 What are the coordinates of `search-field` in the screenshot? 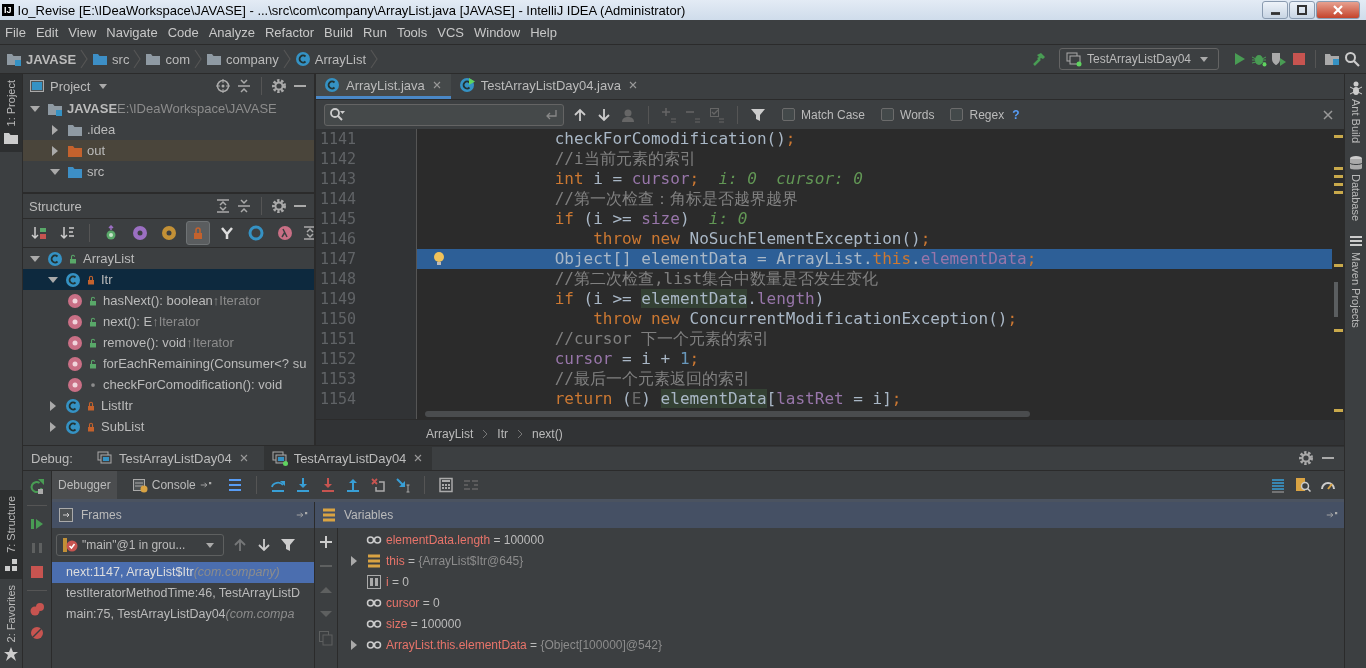 It's located at (444, 114).